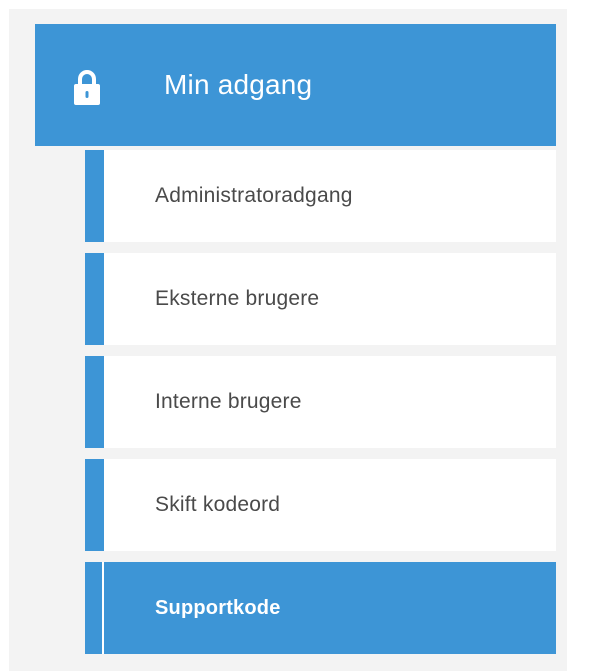 This screenshot has width=594, height=671. What do you see at coordinates (254, 195) in the screenshot?
I see `menu-item-label: Administratoradgang` at bounding box center [254, 195].